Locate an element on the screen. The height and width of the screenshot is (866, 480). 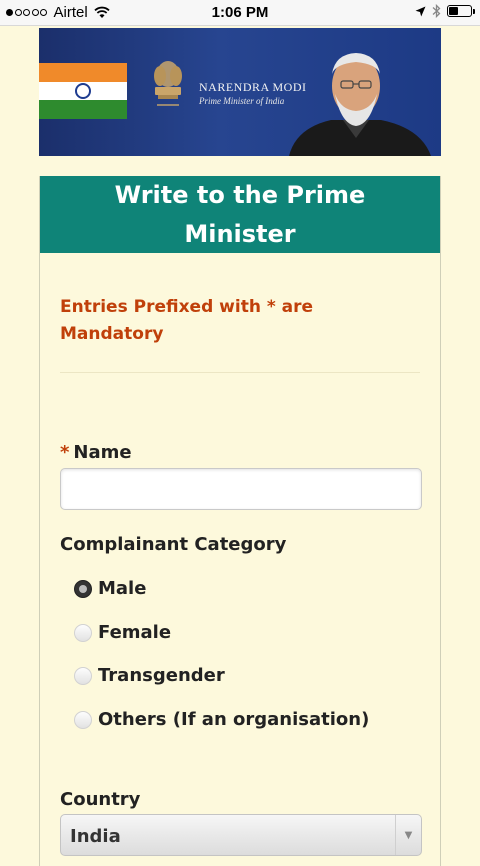
flag-green-band is located at coordinates (83, 109).